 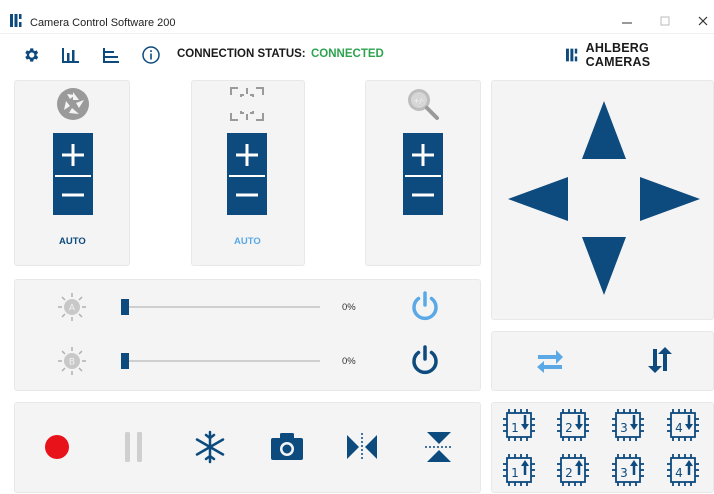 I want to click on light-b-slider-thumb, so click(x=125, y=361).